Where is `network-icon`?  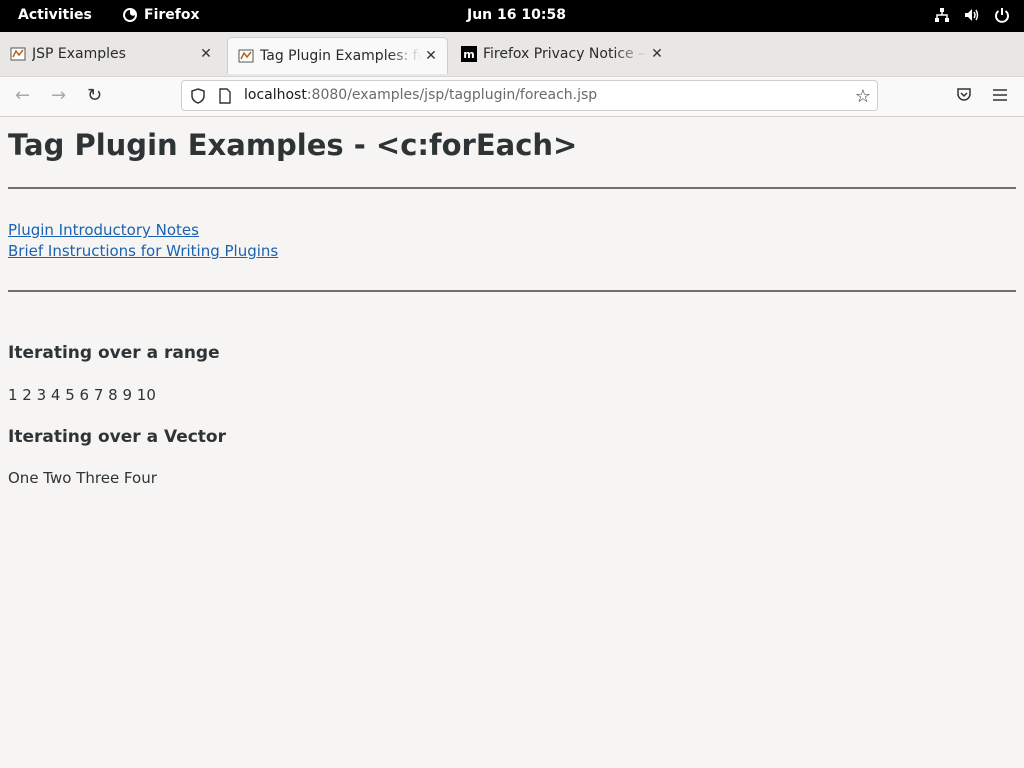
network-icon is located at coordinates (942, 15).